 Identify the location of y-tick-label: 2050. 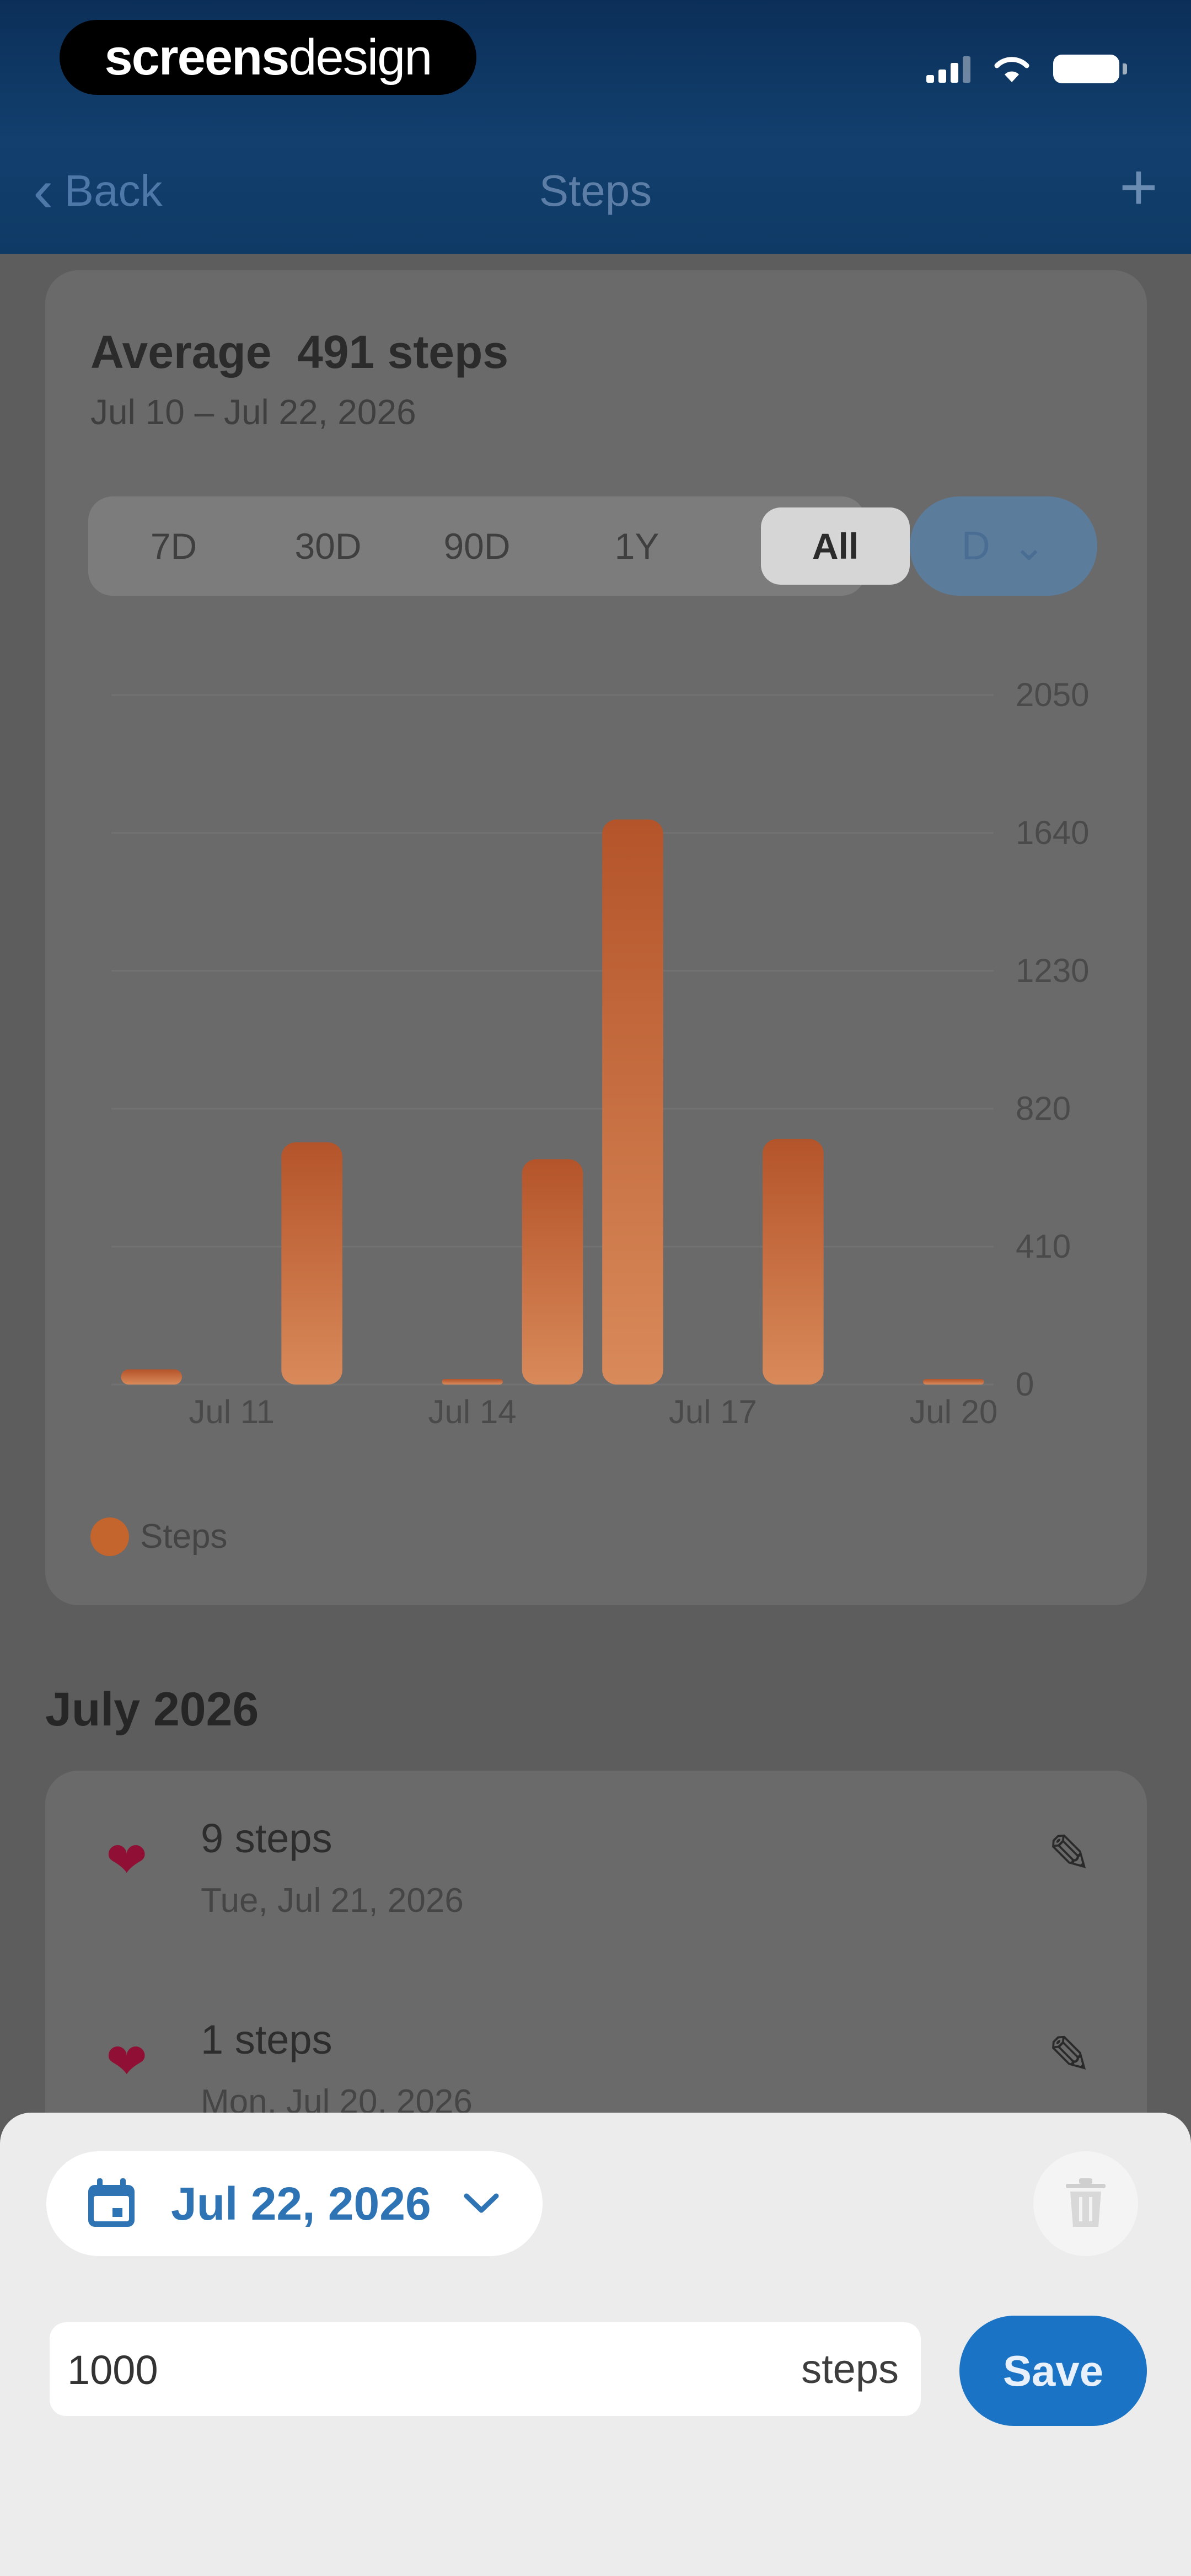
(1052, 694).